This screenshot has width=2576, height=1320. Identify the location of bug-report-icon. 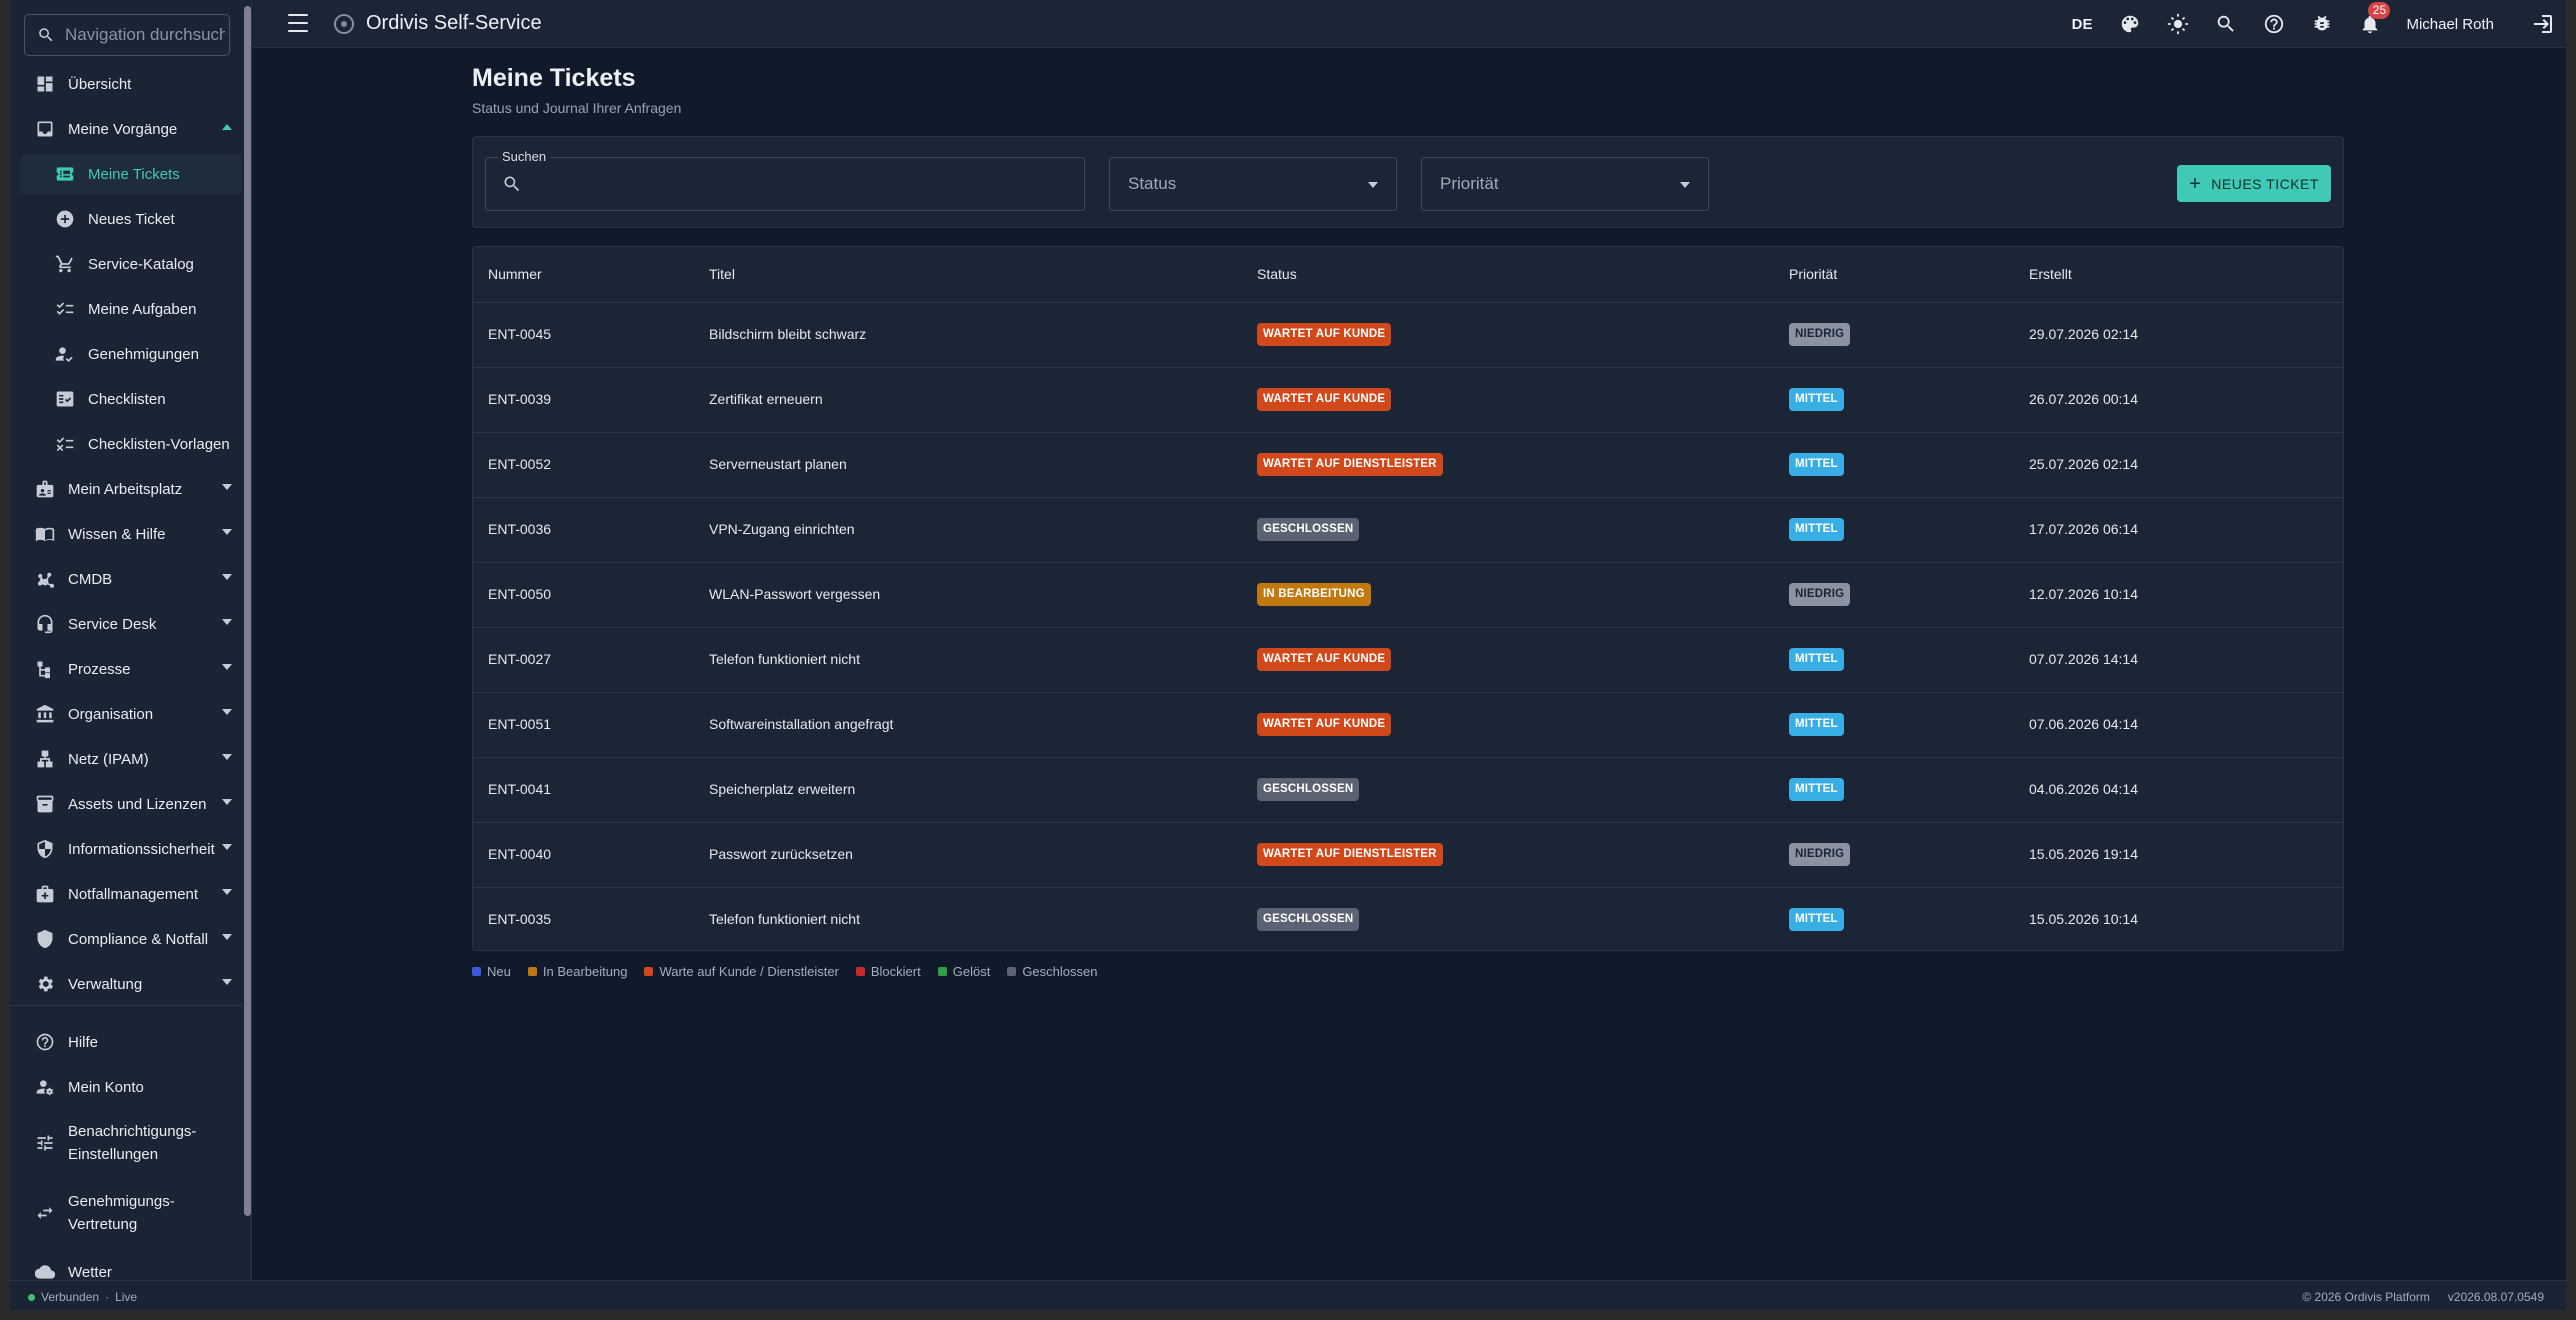
(2322, 24).